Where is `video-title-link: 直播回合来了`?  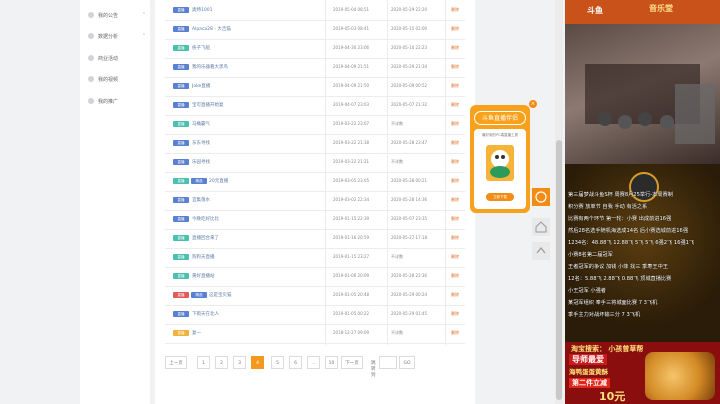
video-title-link: 直播回合来了 is located at coordinates (205, 238).